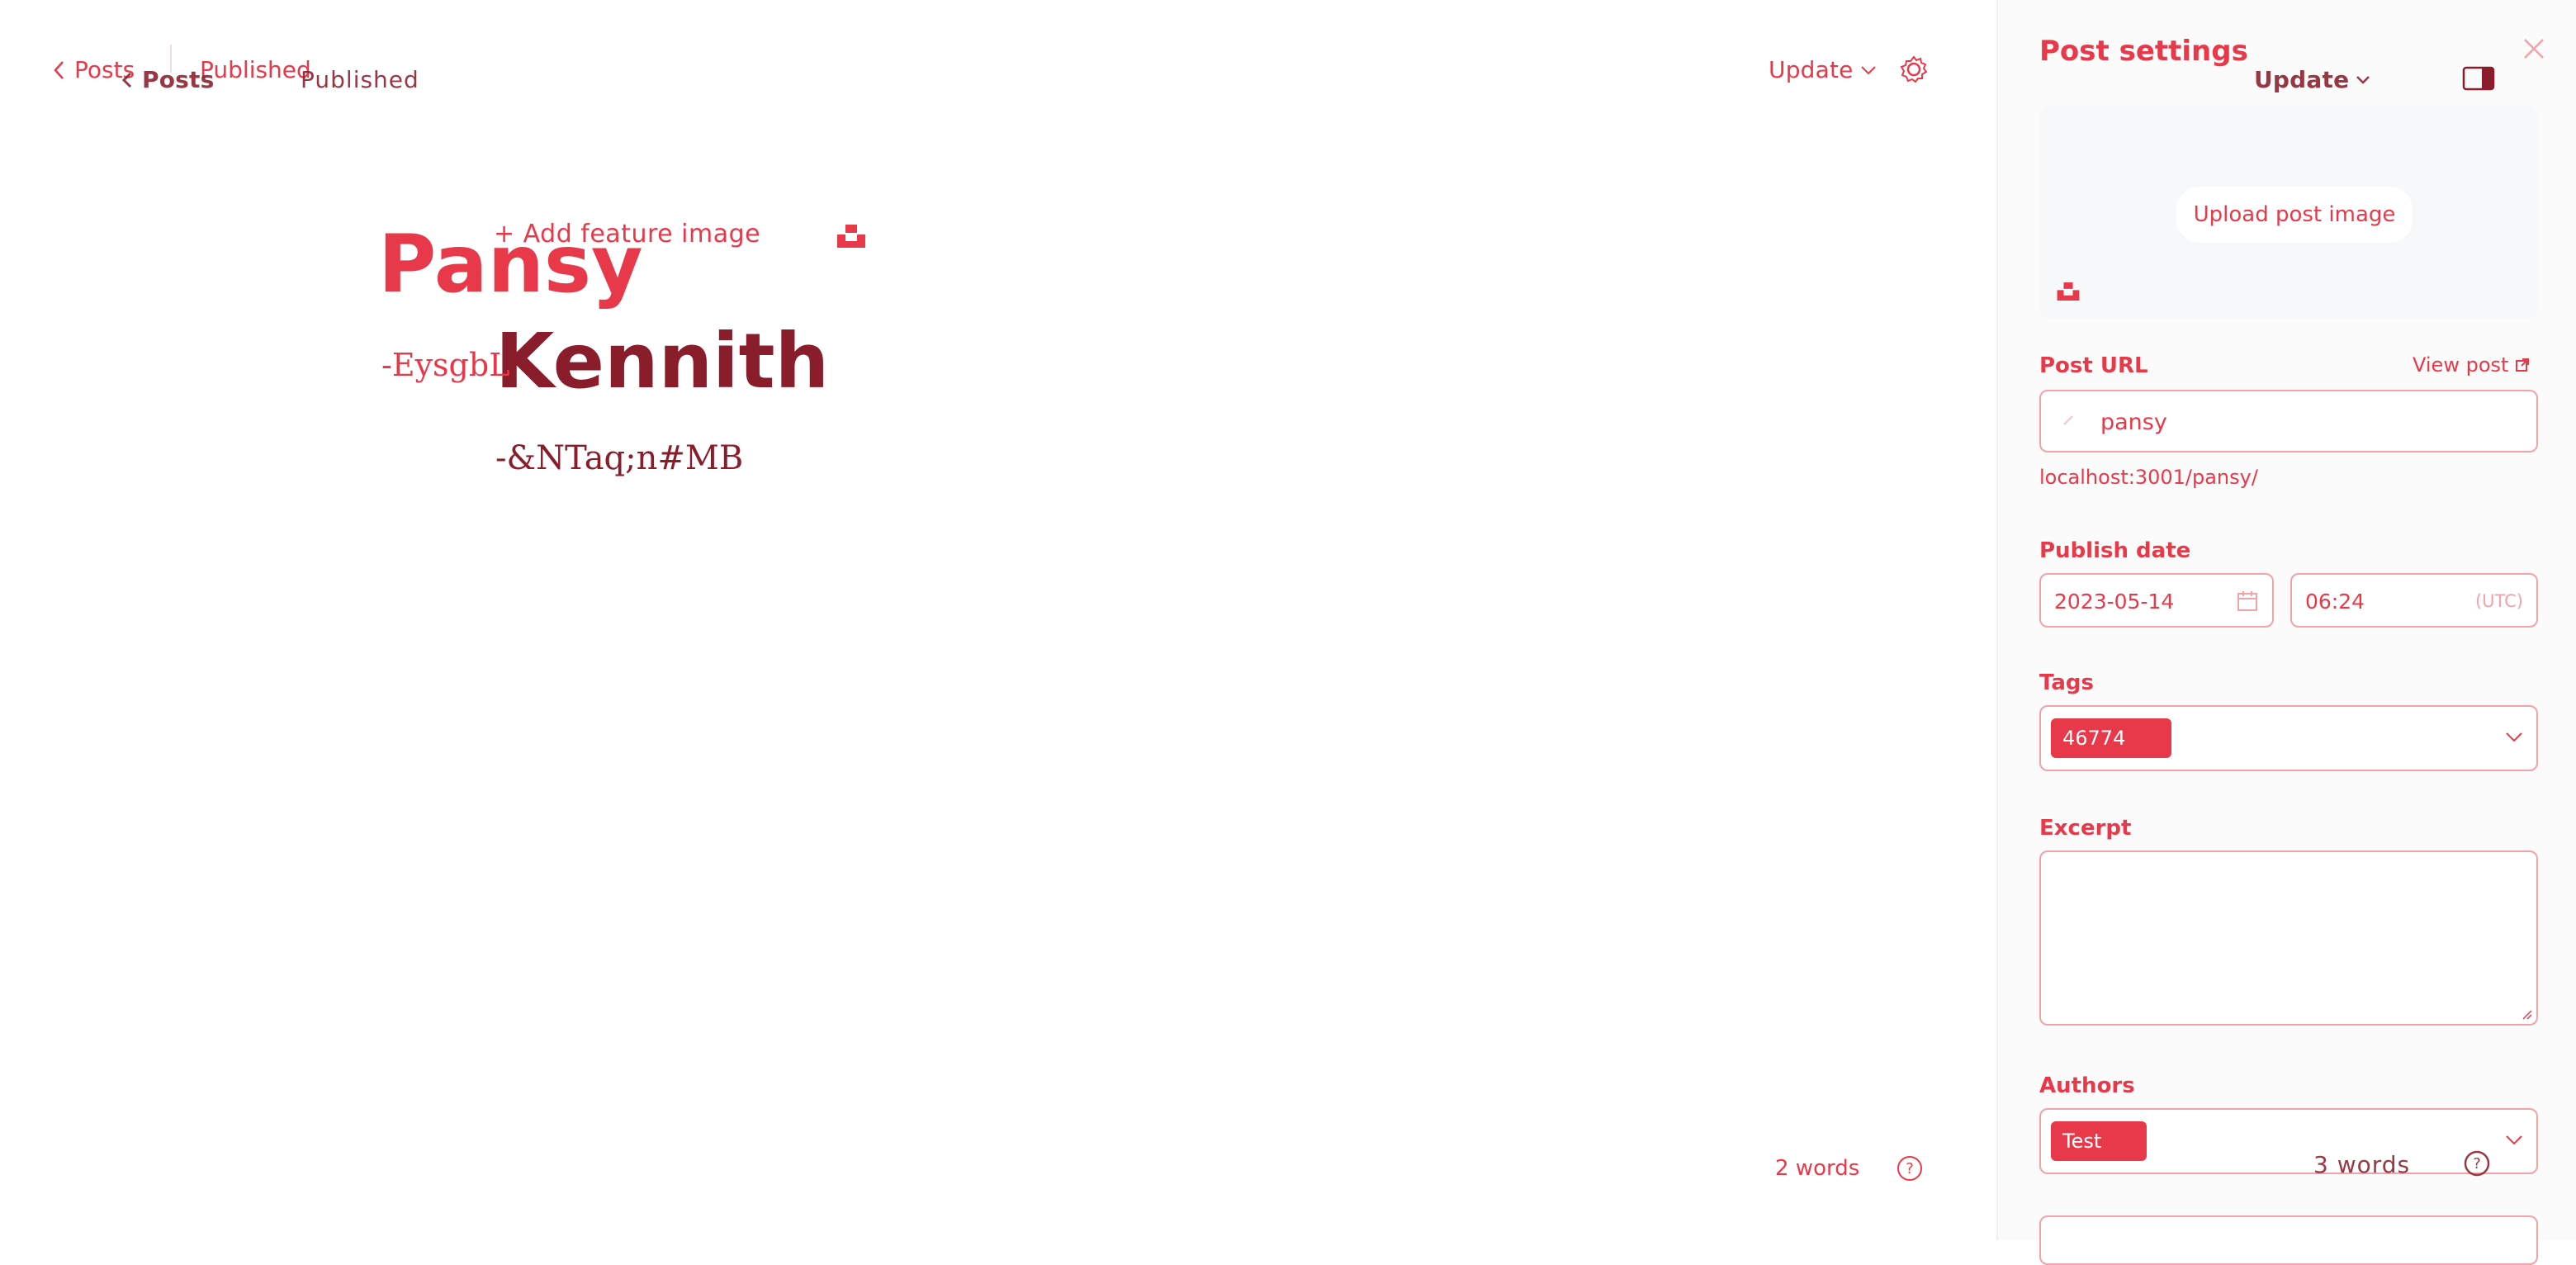 Image resolution: width=2576 pixels, height=1265 pixels. I want to click on post-status-label: Published, so click(255, 69).